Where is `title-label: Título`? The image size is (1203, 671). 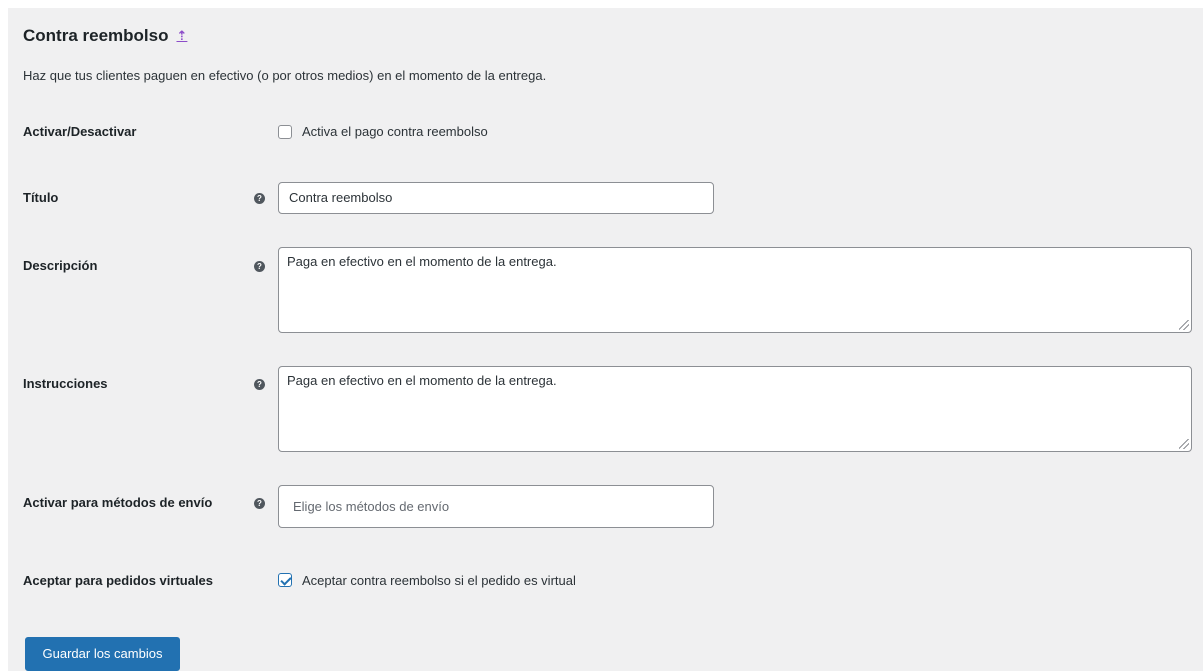
title-label: Título is located at coordinates (41, 197).